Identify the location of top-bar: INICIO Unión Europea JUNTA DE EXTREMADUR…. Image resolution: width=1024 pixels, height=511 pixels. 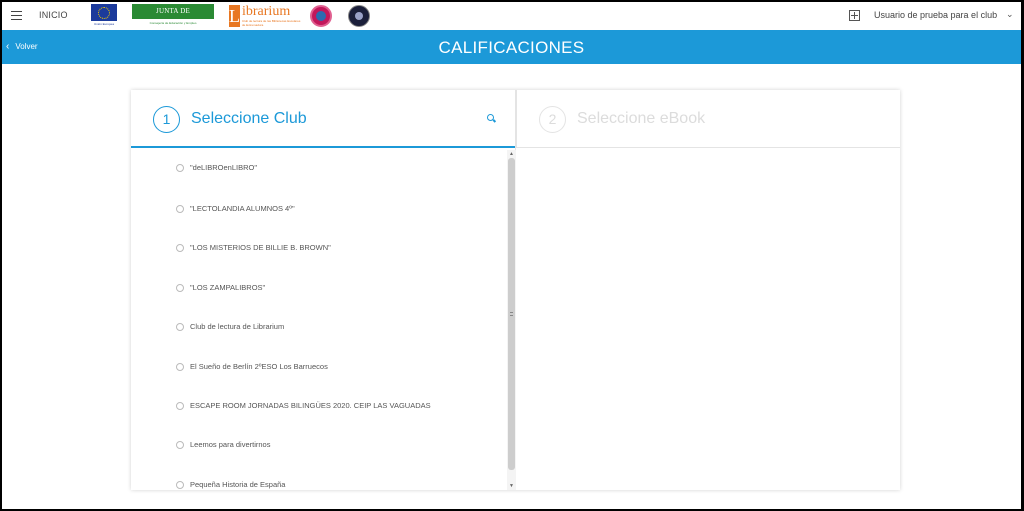
(511, 16).